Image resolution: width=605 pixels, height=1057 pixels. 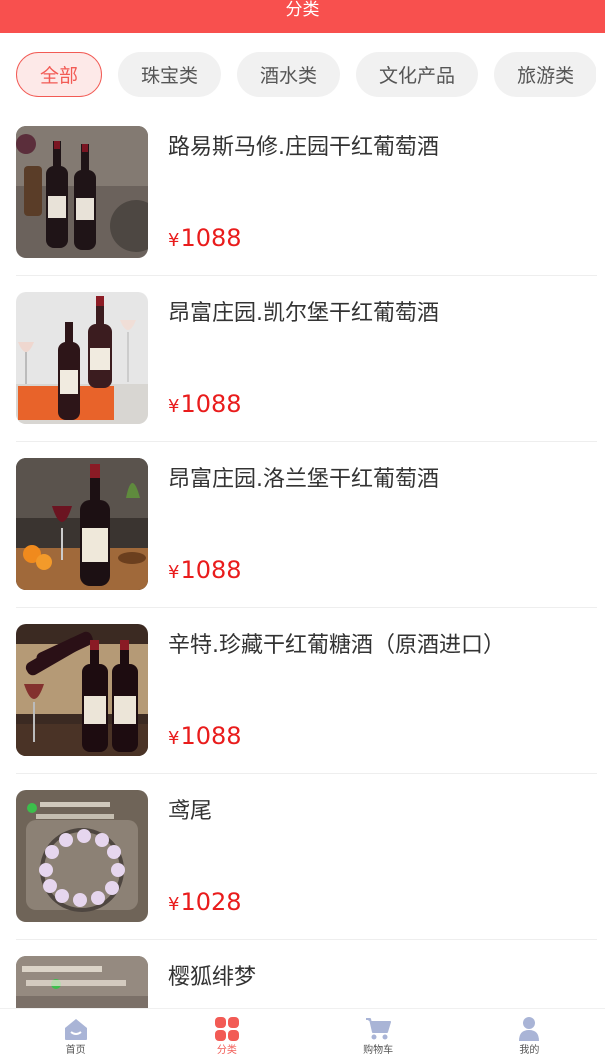 What do you see at coordinates (76, 1029) in the screenshot?
I see `home-icon` at bounding box center [76, 1029].